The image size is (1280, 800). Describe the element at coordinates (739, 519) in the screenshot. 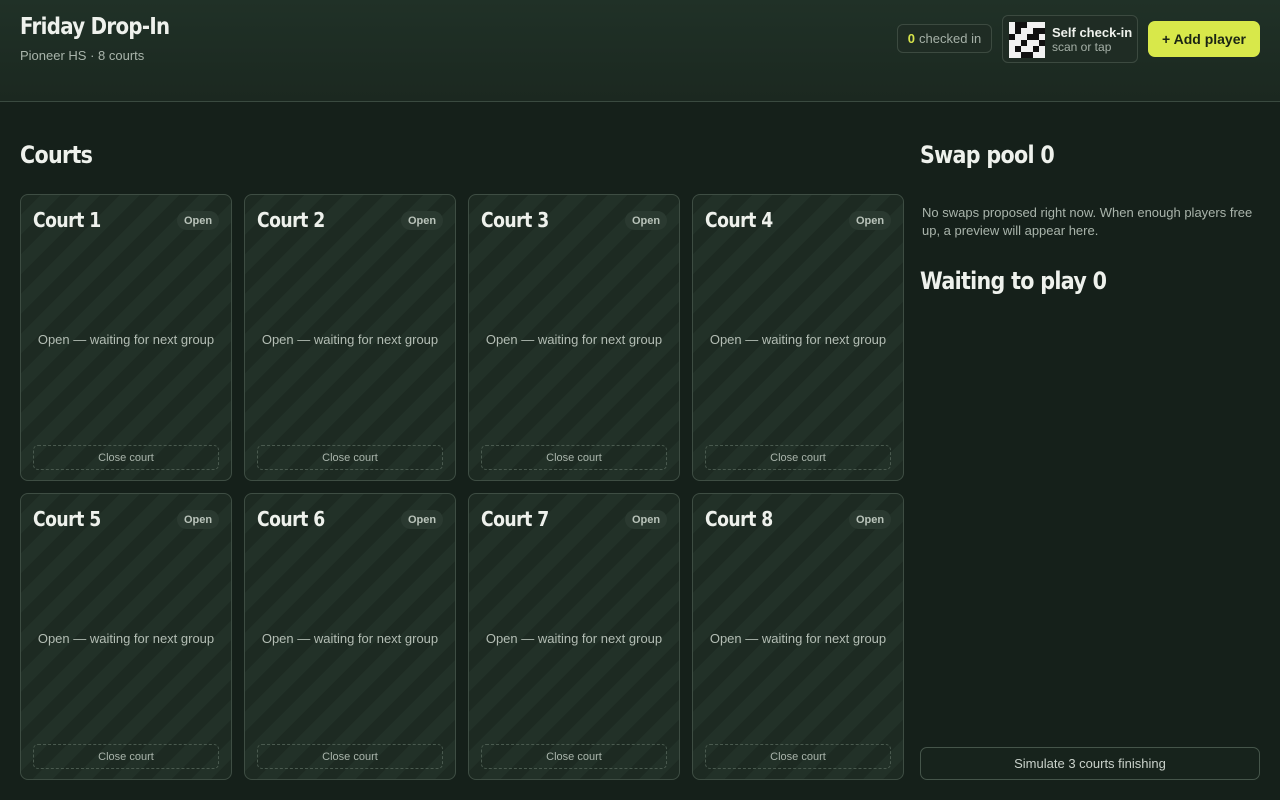

I see `court-name: Court 8` at that location.